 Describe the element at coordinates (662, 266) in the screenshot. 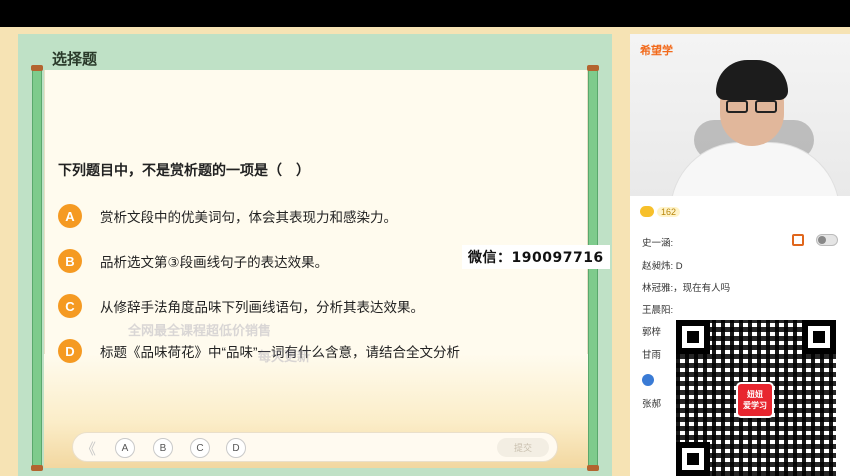

I see `chat-message: 赵昶炜: D` at that location.